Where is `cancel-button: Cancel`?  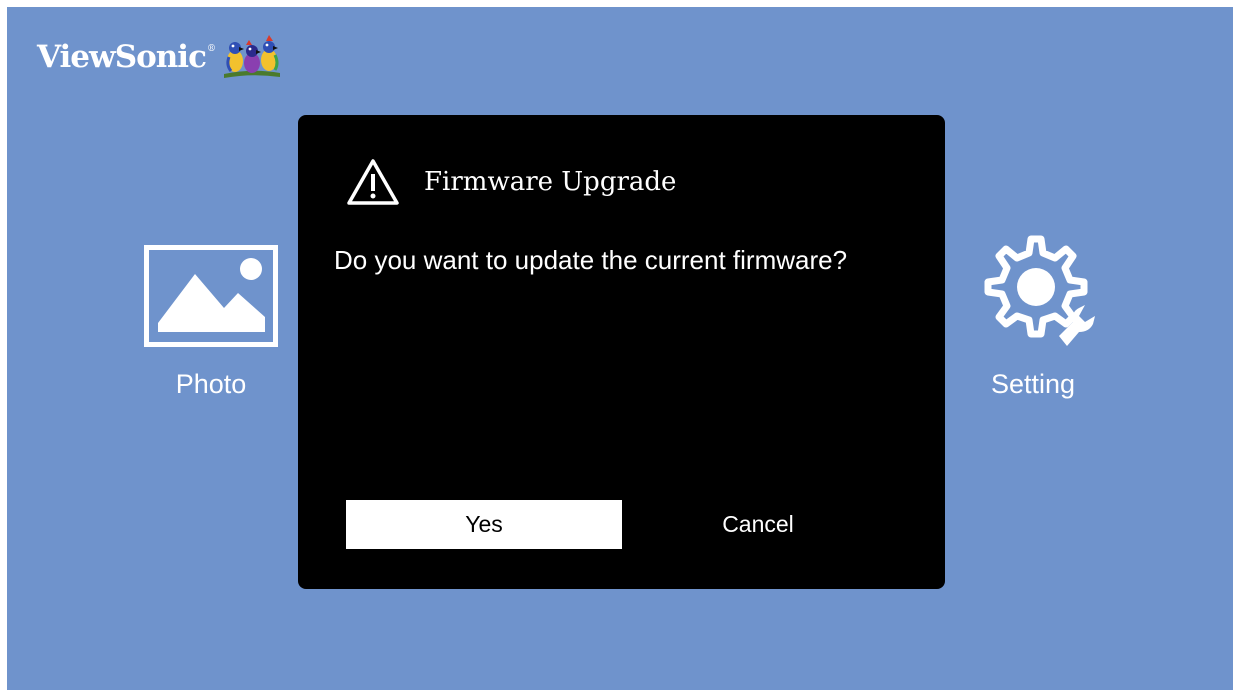 cancel-button: Cancel is located at coordinates (758, 524).